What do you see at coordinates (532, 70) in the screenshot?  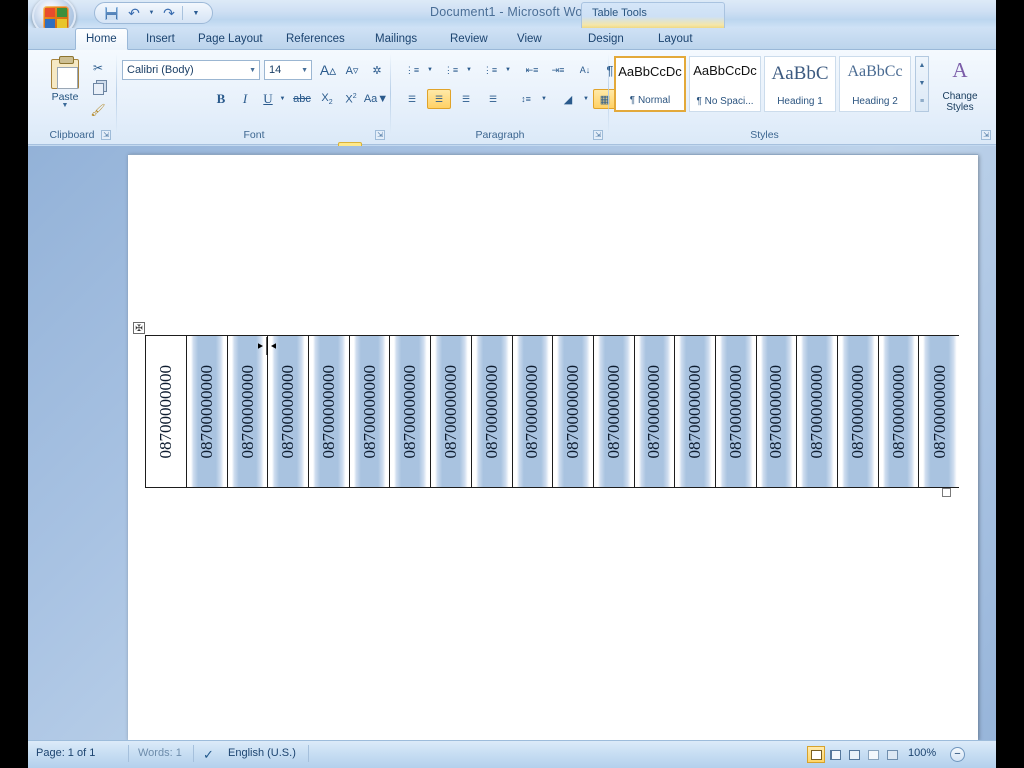 I see `decrease-indent-button: ⇤≡` at bounding box center [532, 70].